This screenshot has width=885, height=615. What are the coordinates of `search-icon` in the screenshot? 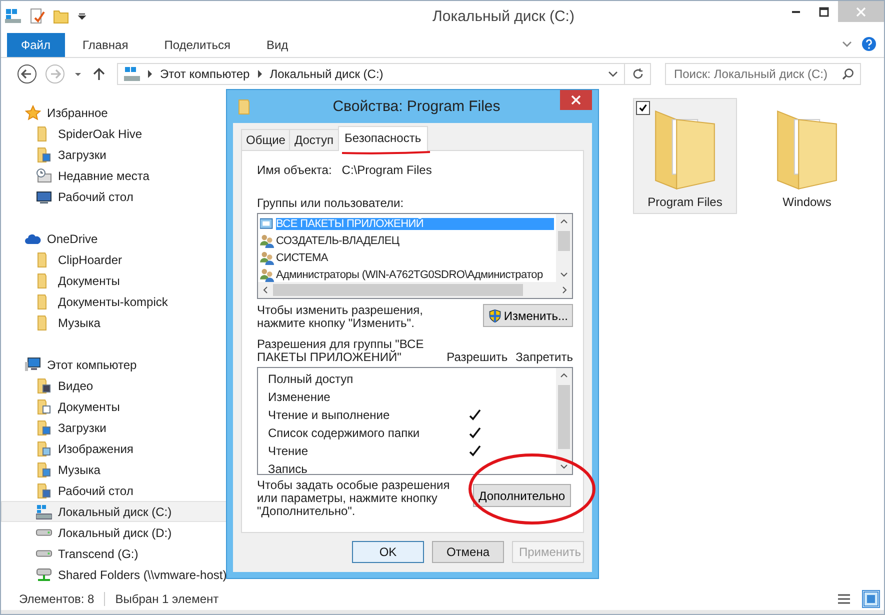 It's located at (848, 74).